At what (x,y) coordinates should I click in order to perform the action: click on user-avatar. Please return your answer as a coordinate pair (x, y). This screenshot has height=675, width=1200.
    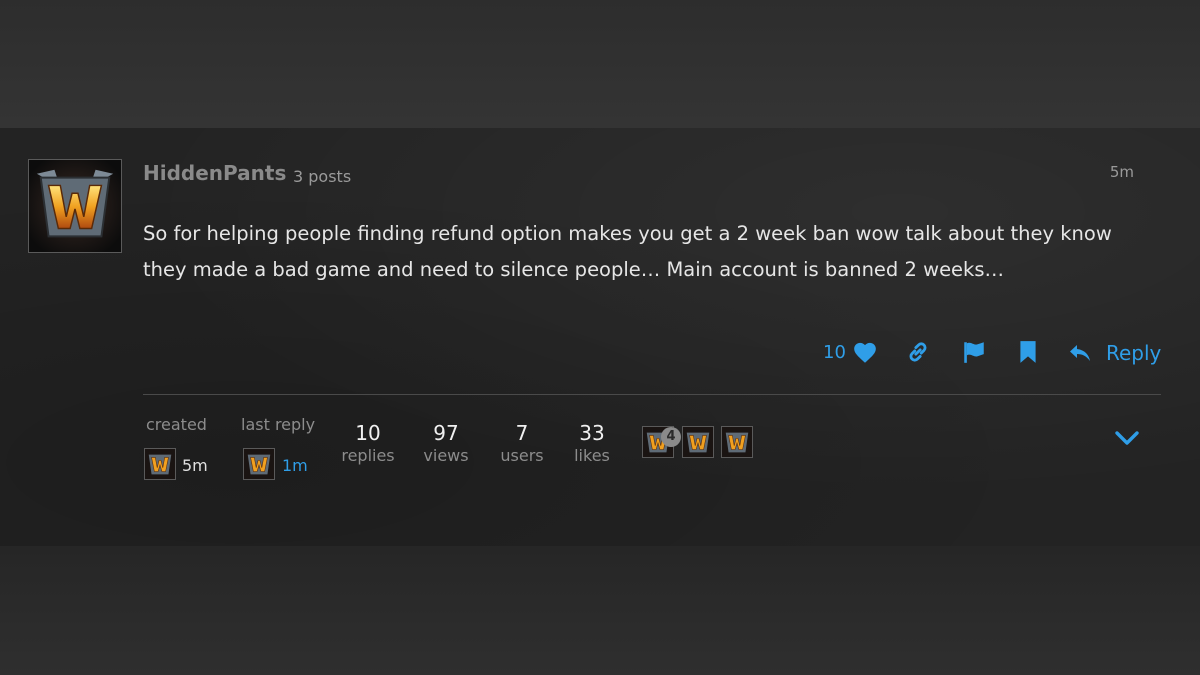
    Looking at the image, I should click on (75, 206).